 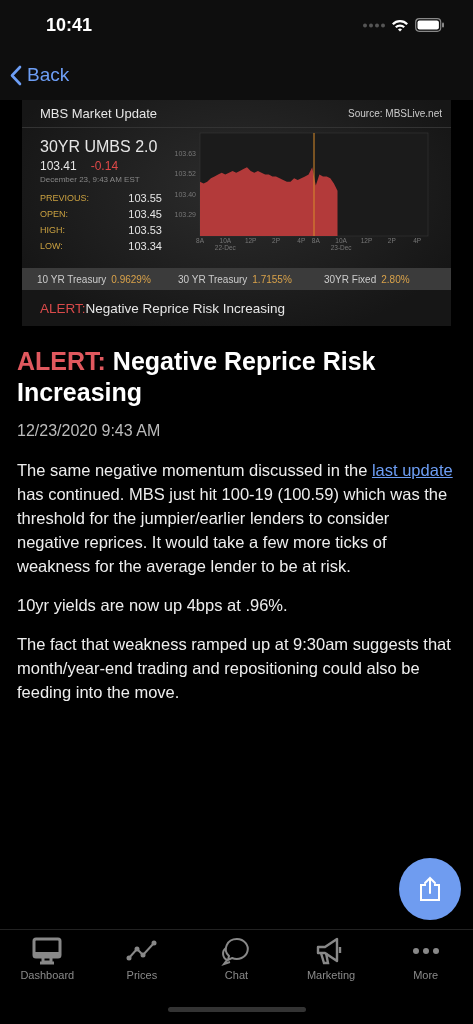 I want to click on tab-item: Dashboard, so click(x=47, y=958).